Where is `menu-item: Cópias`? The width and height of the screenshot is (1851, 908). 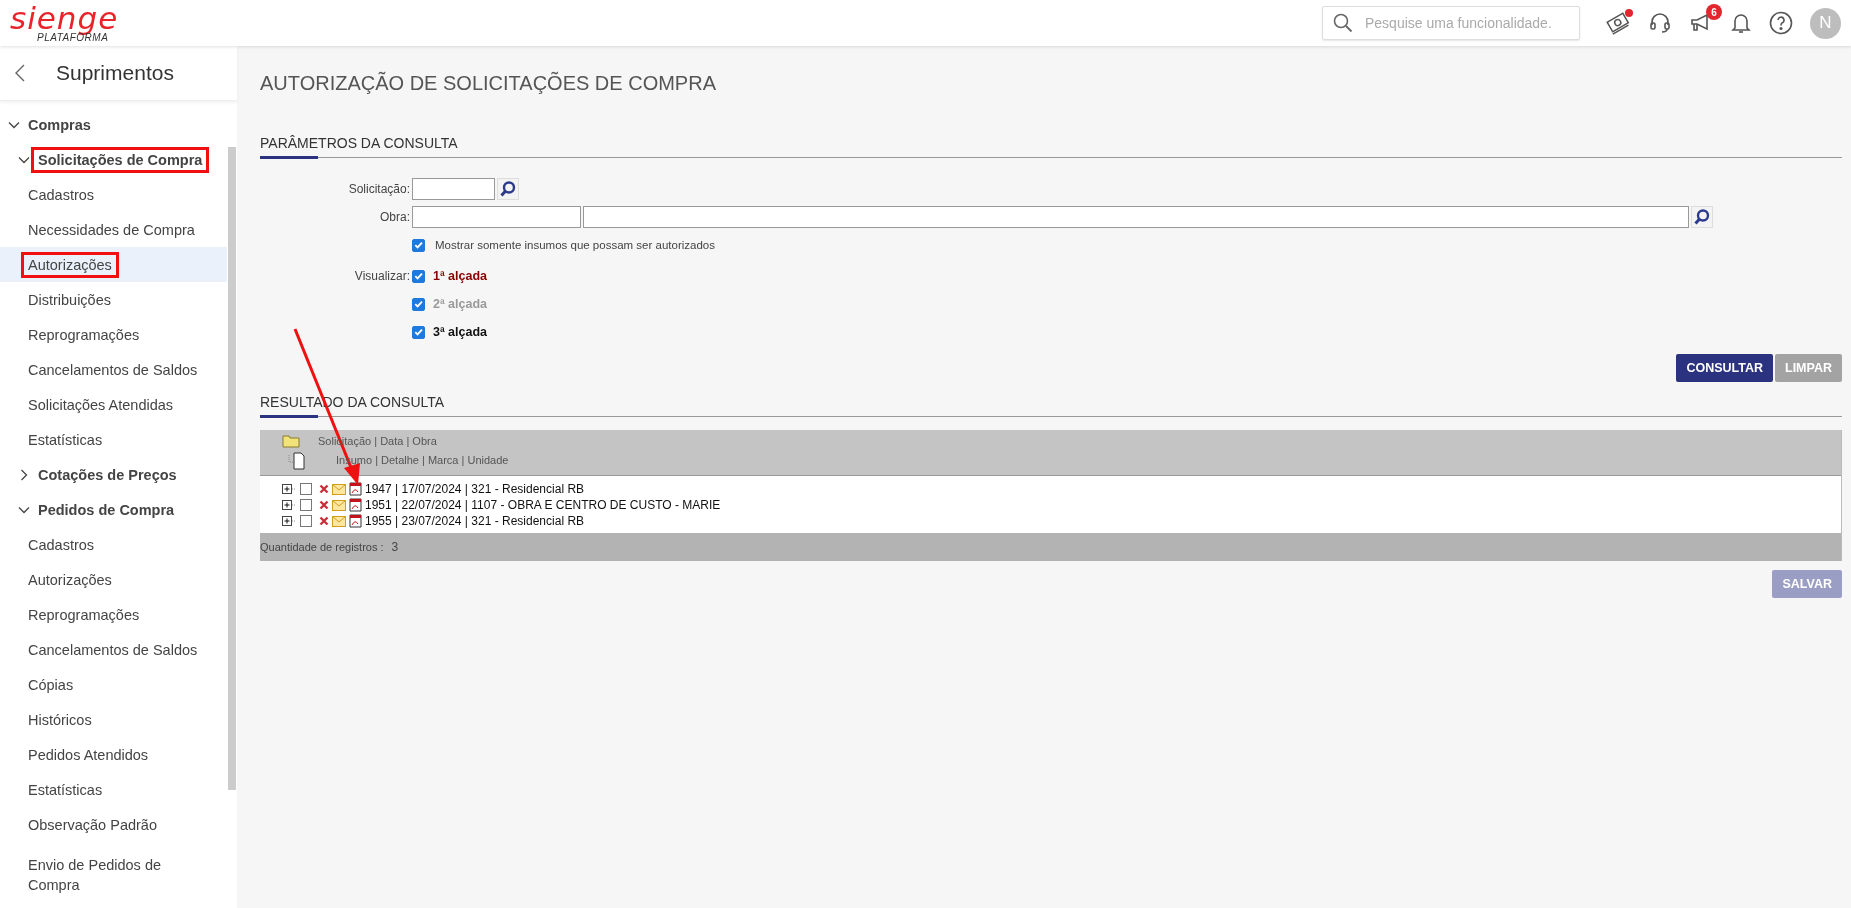
menu-item: Cópias is located at coordinates (113, 684).